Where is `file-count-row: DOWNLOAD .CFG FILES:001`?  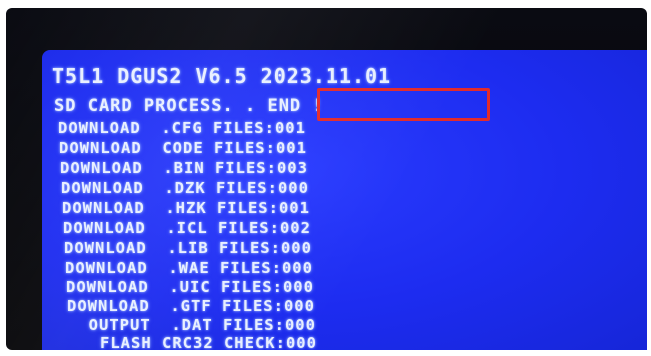
file-count-row: DOWNLOAD .CFG FILES:001 is located at coordinates (182, 128).